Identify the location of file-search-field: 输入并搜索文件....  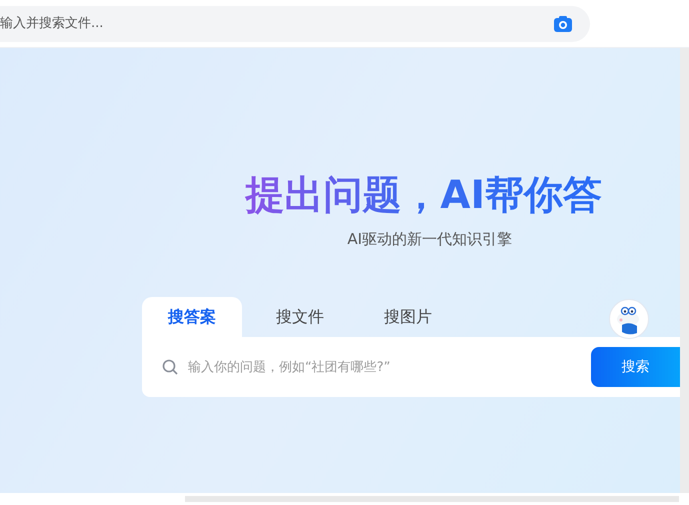
(295, 24).